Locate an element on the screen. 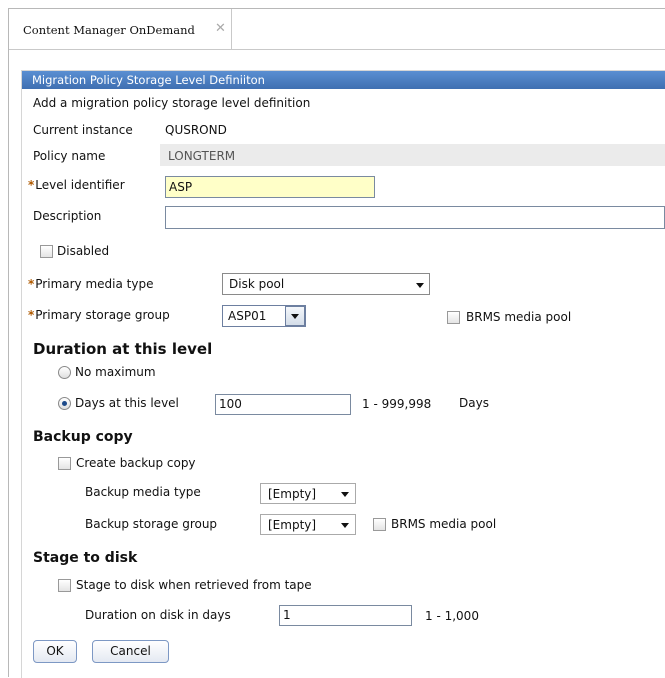  primary-media-type-label: *Primary media type is located at coordinates (90, 284).